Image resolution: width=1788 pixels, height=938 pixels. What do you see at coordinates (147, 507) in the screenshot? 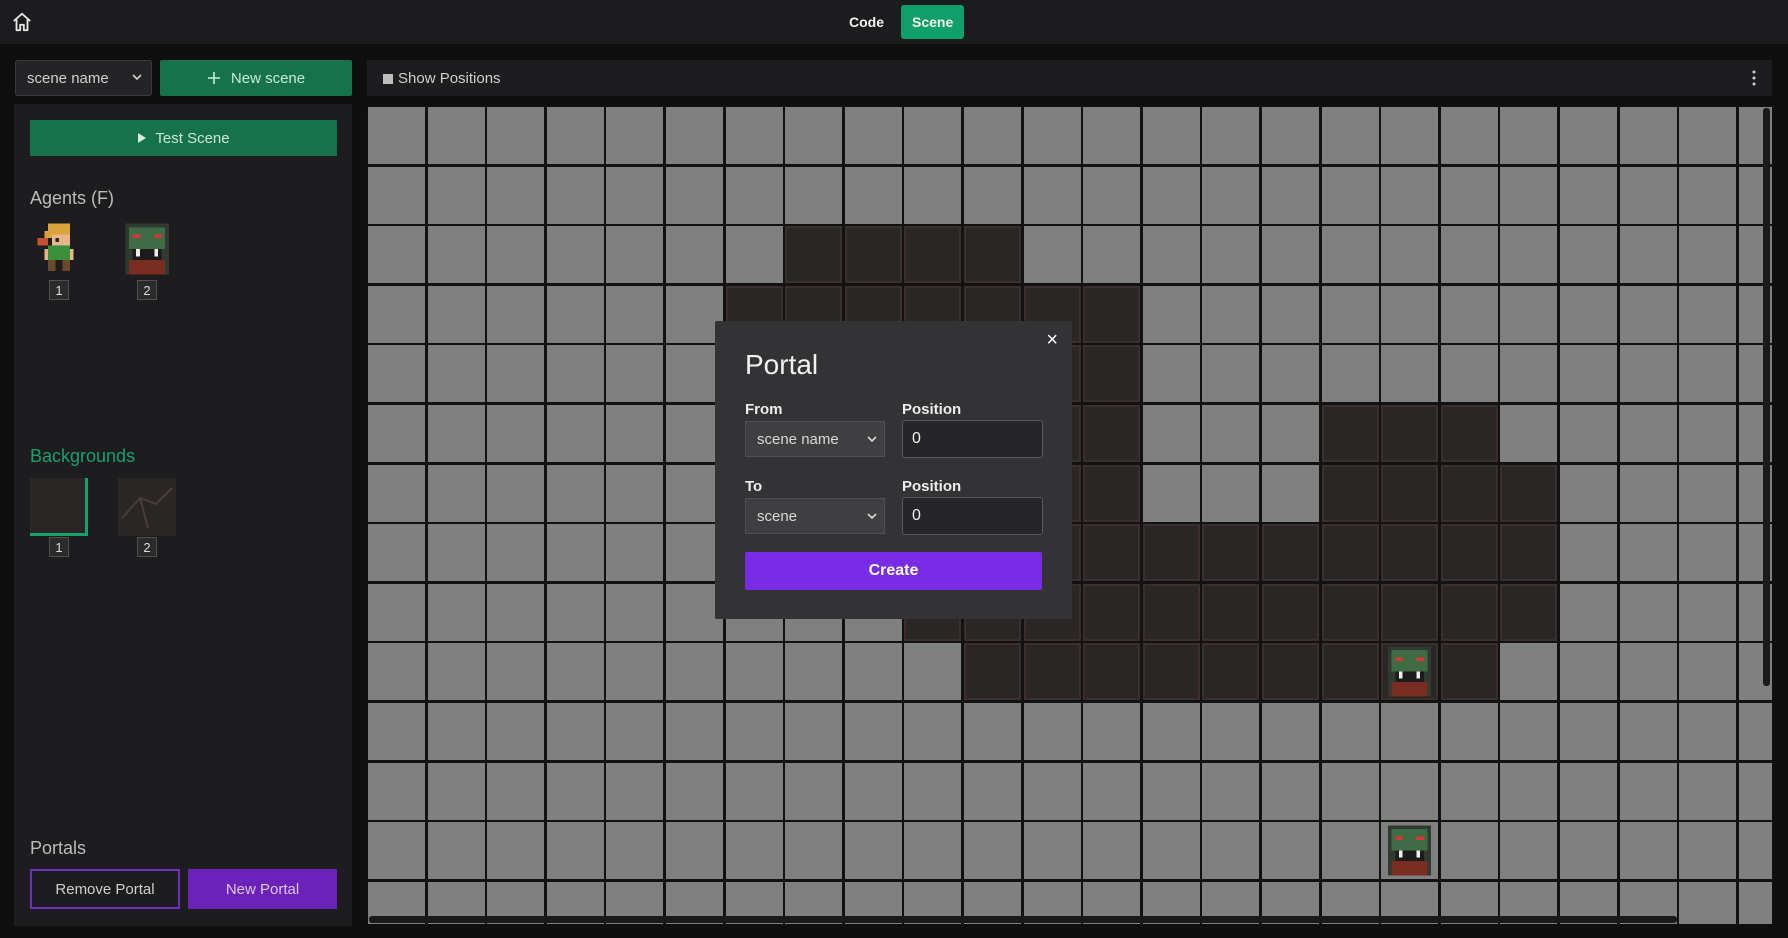
I see `background-2-tile` at bounding box center [147, 507].